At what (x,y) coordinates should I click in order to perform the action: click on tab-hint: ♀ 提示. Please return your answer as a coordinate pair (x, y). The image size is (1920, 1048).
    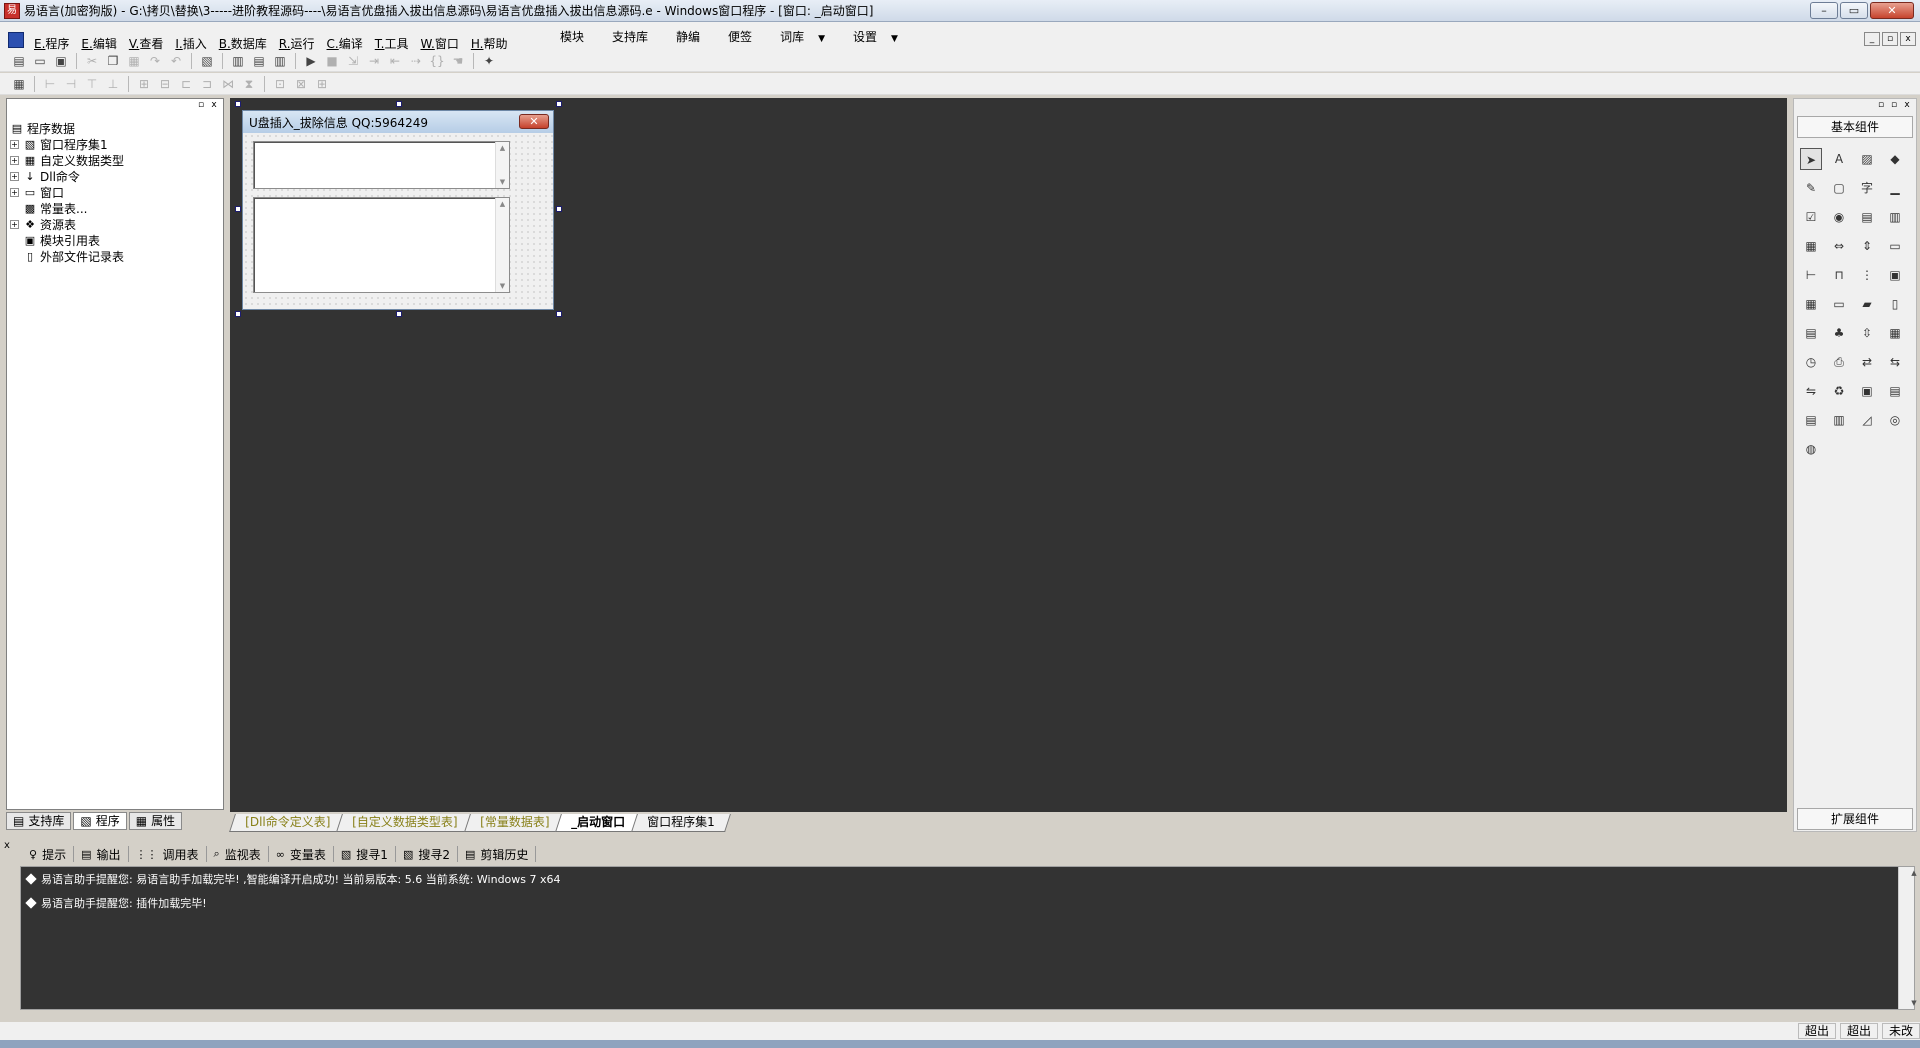
    Looking at the image, I should click on (48, 854).